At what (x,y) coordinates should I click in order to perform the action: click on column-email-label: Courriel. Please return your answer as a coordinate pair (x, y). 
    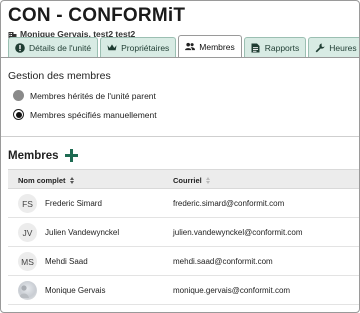
    Looking at the image, I should click on (187, 180).